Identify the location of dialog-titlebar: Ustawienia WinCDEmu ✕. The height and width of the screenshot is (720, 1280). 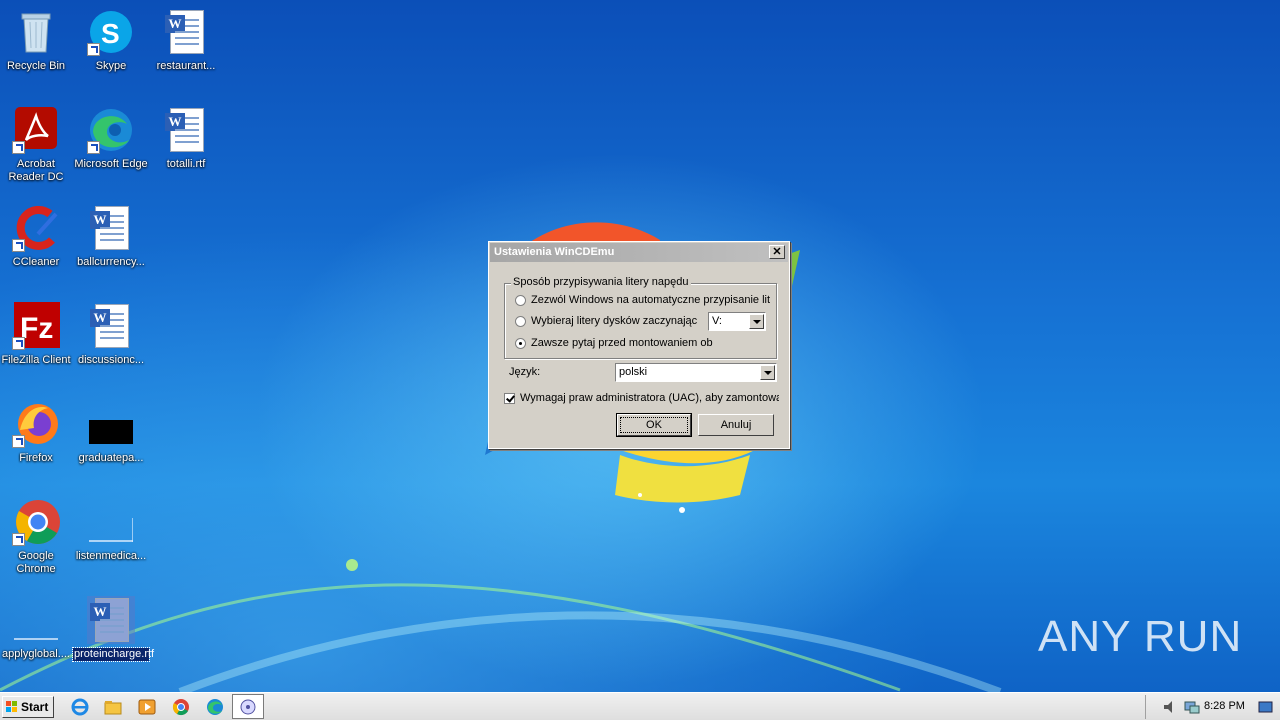
(639, 252).